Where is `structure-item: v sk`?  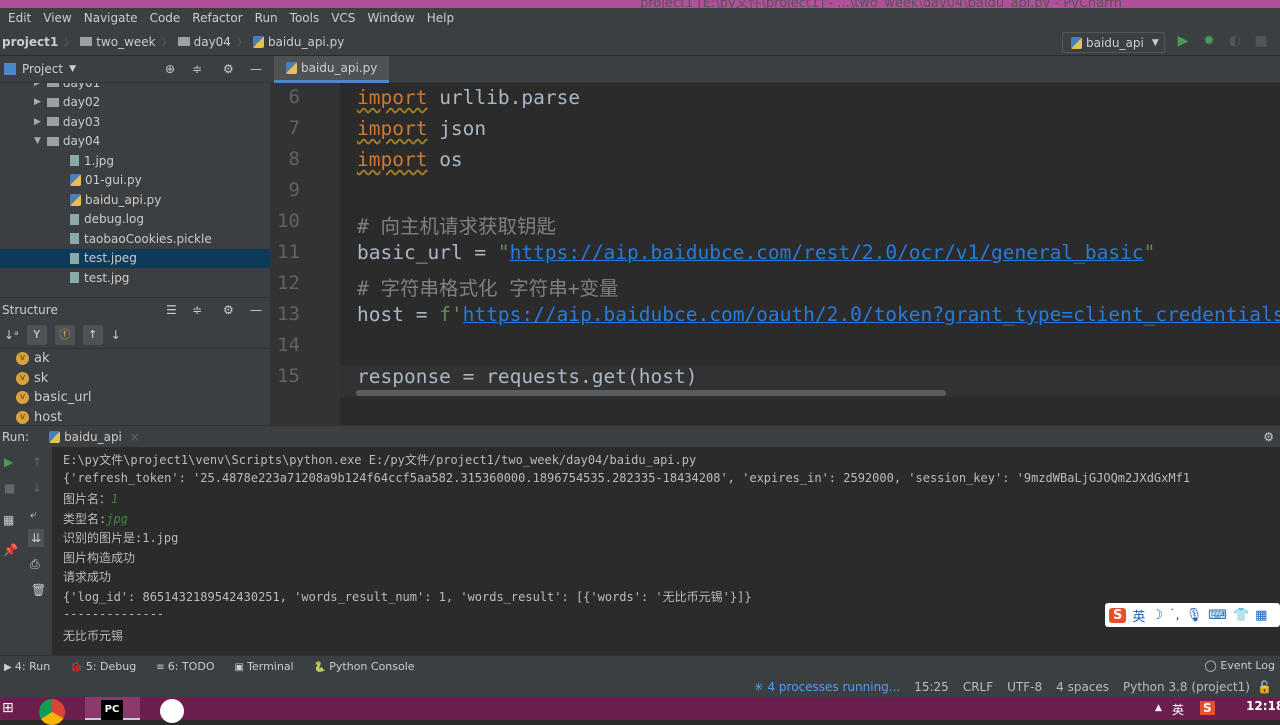
structure-item: v sk is located at coordinates (135, 379).